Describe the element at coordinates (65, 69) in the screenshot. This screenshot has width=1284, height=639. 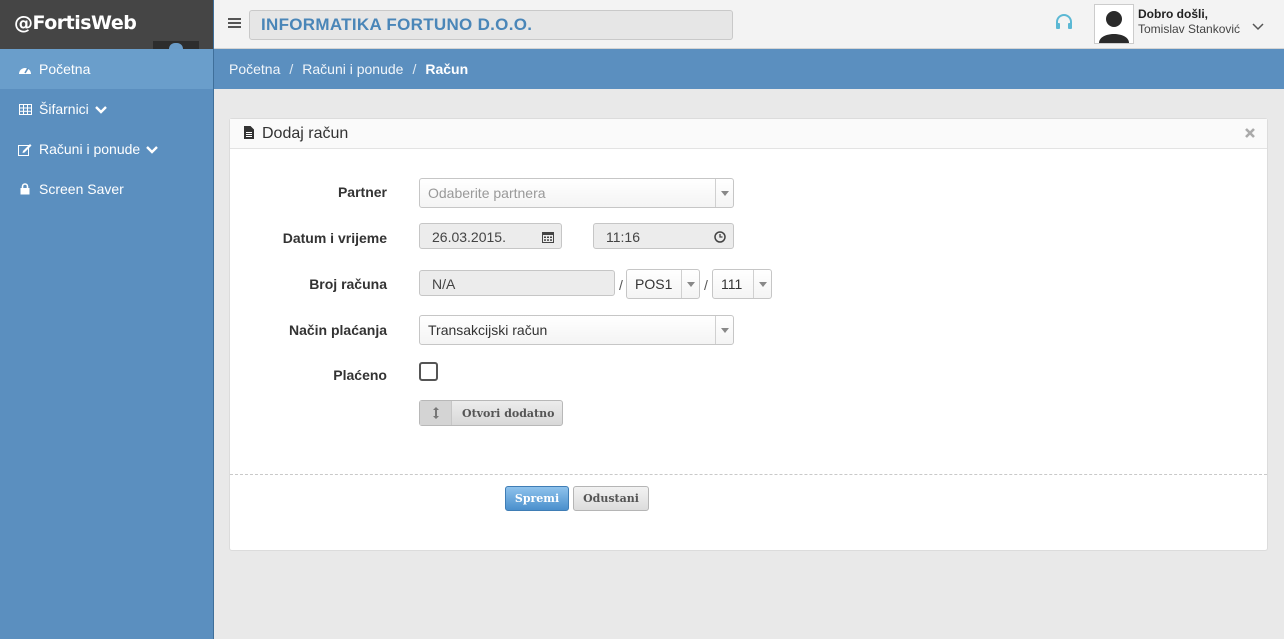
I see `sidebar-item-label: Početna` at that location.